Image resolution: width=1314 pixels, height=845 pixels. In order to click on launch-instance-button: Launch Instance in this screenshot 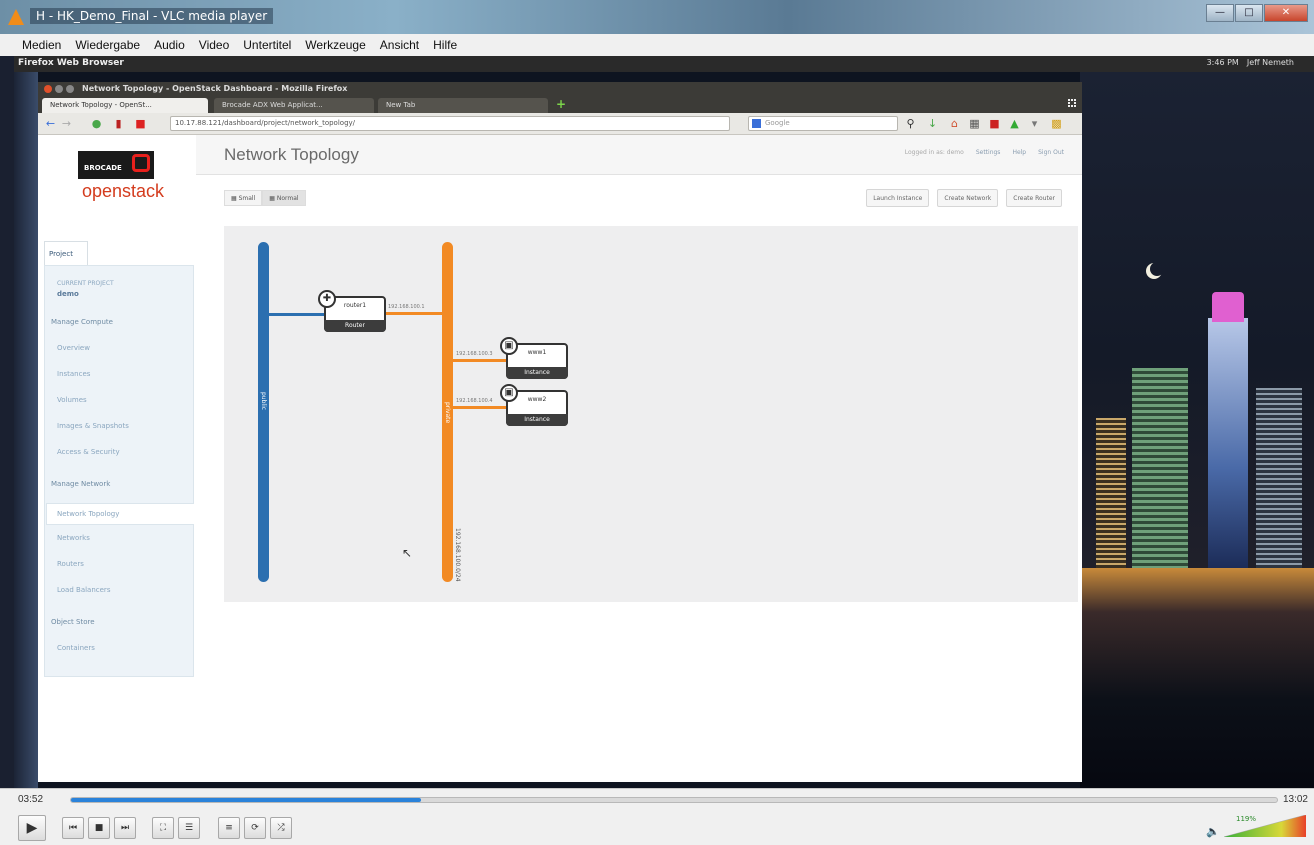, I will do `click(898, 198)`.